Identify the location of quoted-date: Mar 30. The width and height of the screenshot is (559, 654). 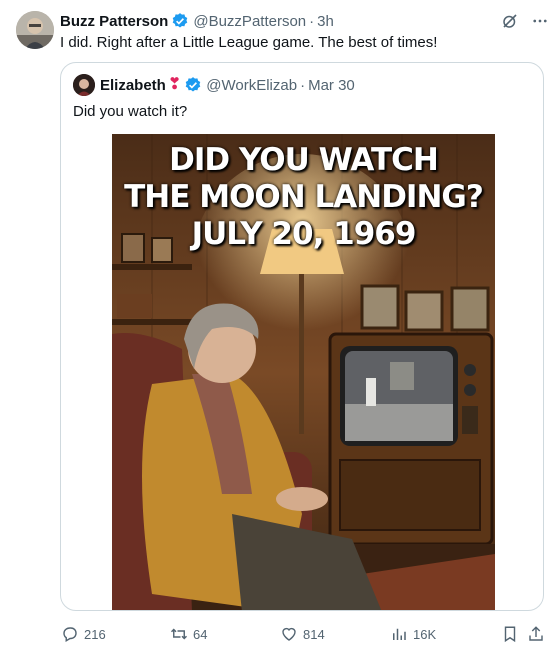
(331, 85).